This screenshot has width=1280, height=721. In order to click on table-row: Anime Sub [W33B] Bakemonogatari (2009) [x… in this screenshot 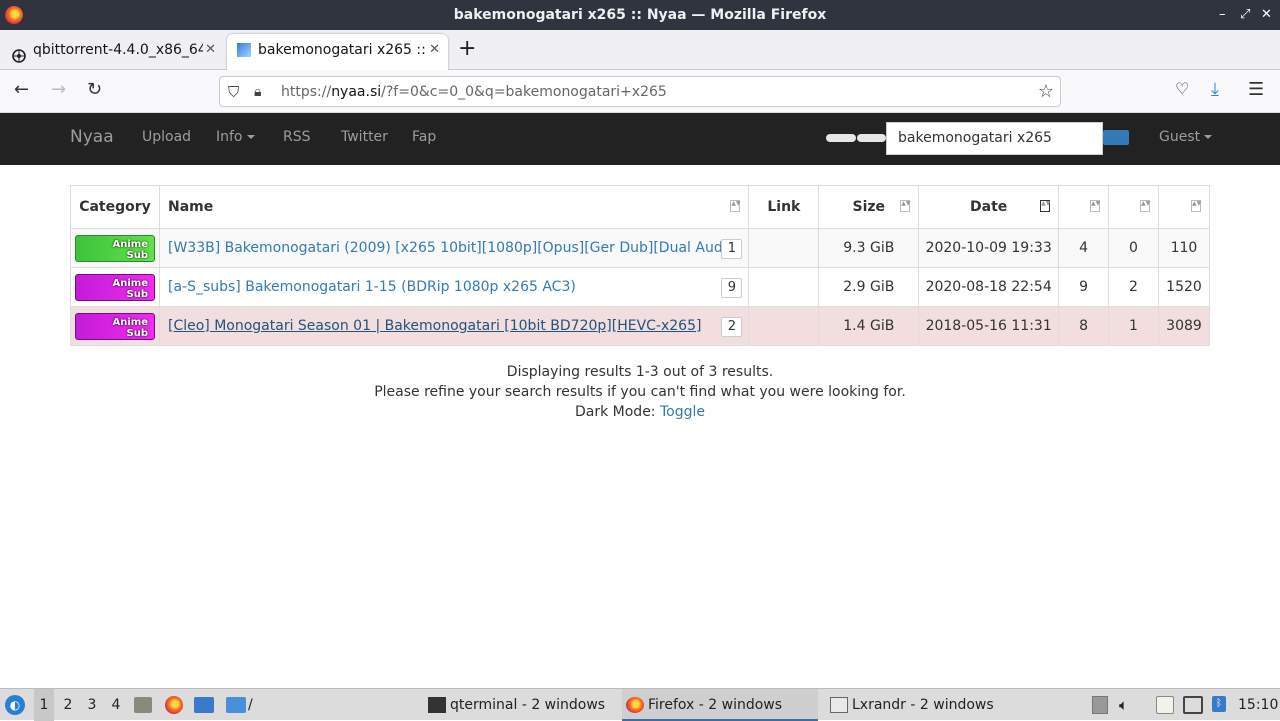, I will do `click(640, 248)`.